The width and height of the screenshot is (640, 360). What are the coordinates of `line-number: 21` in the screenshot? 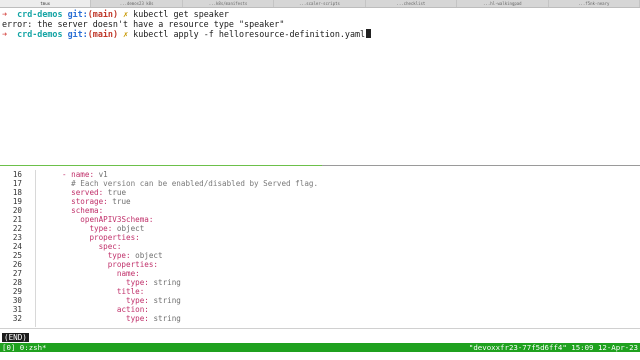 It's located at (17, 219).